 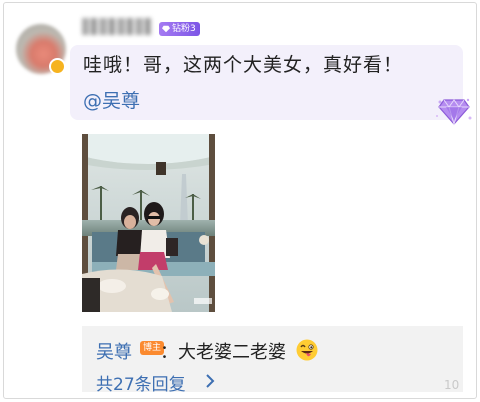 I want to click on chevron-right-icon, so click(x=210, y=381).